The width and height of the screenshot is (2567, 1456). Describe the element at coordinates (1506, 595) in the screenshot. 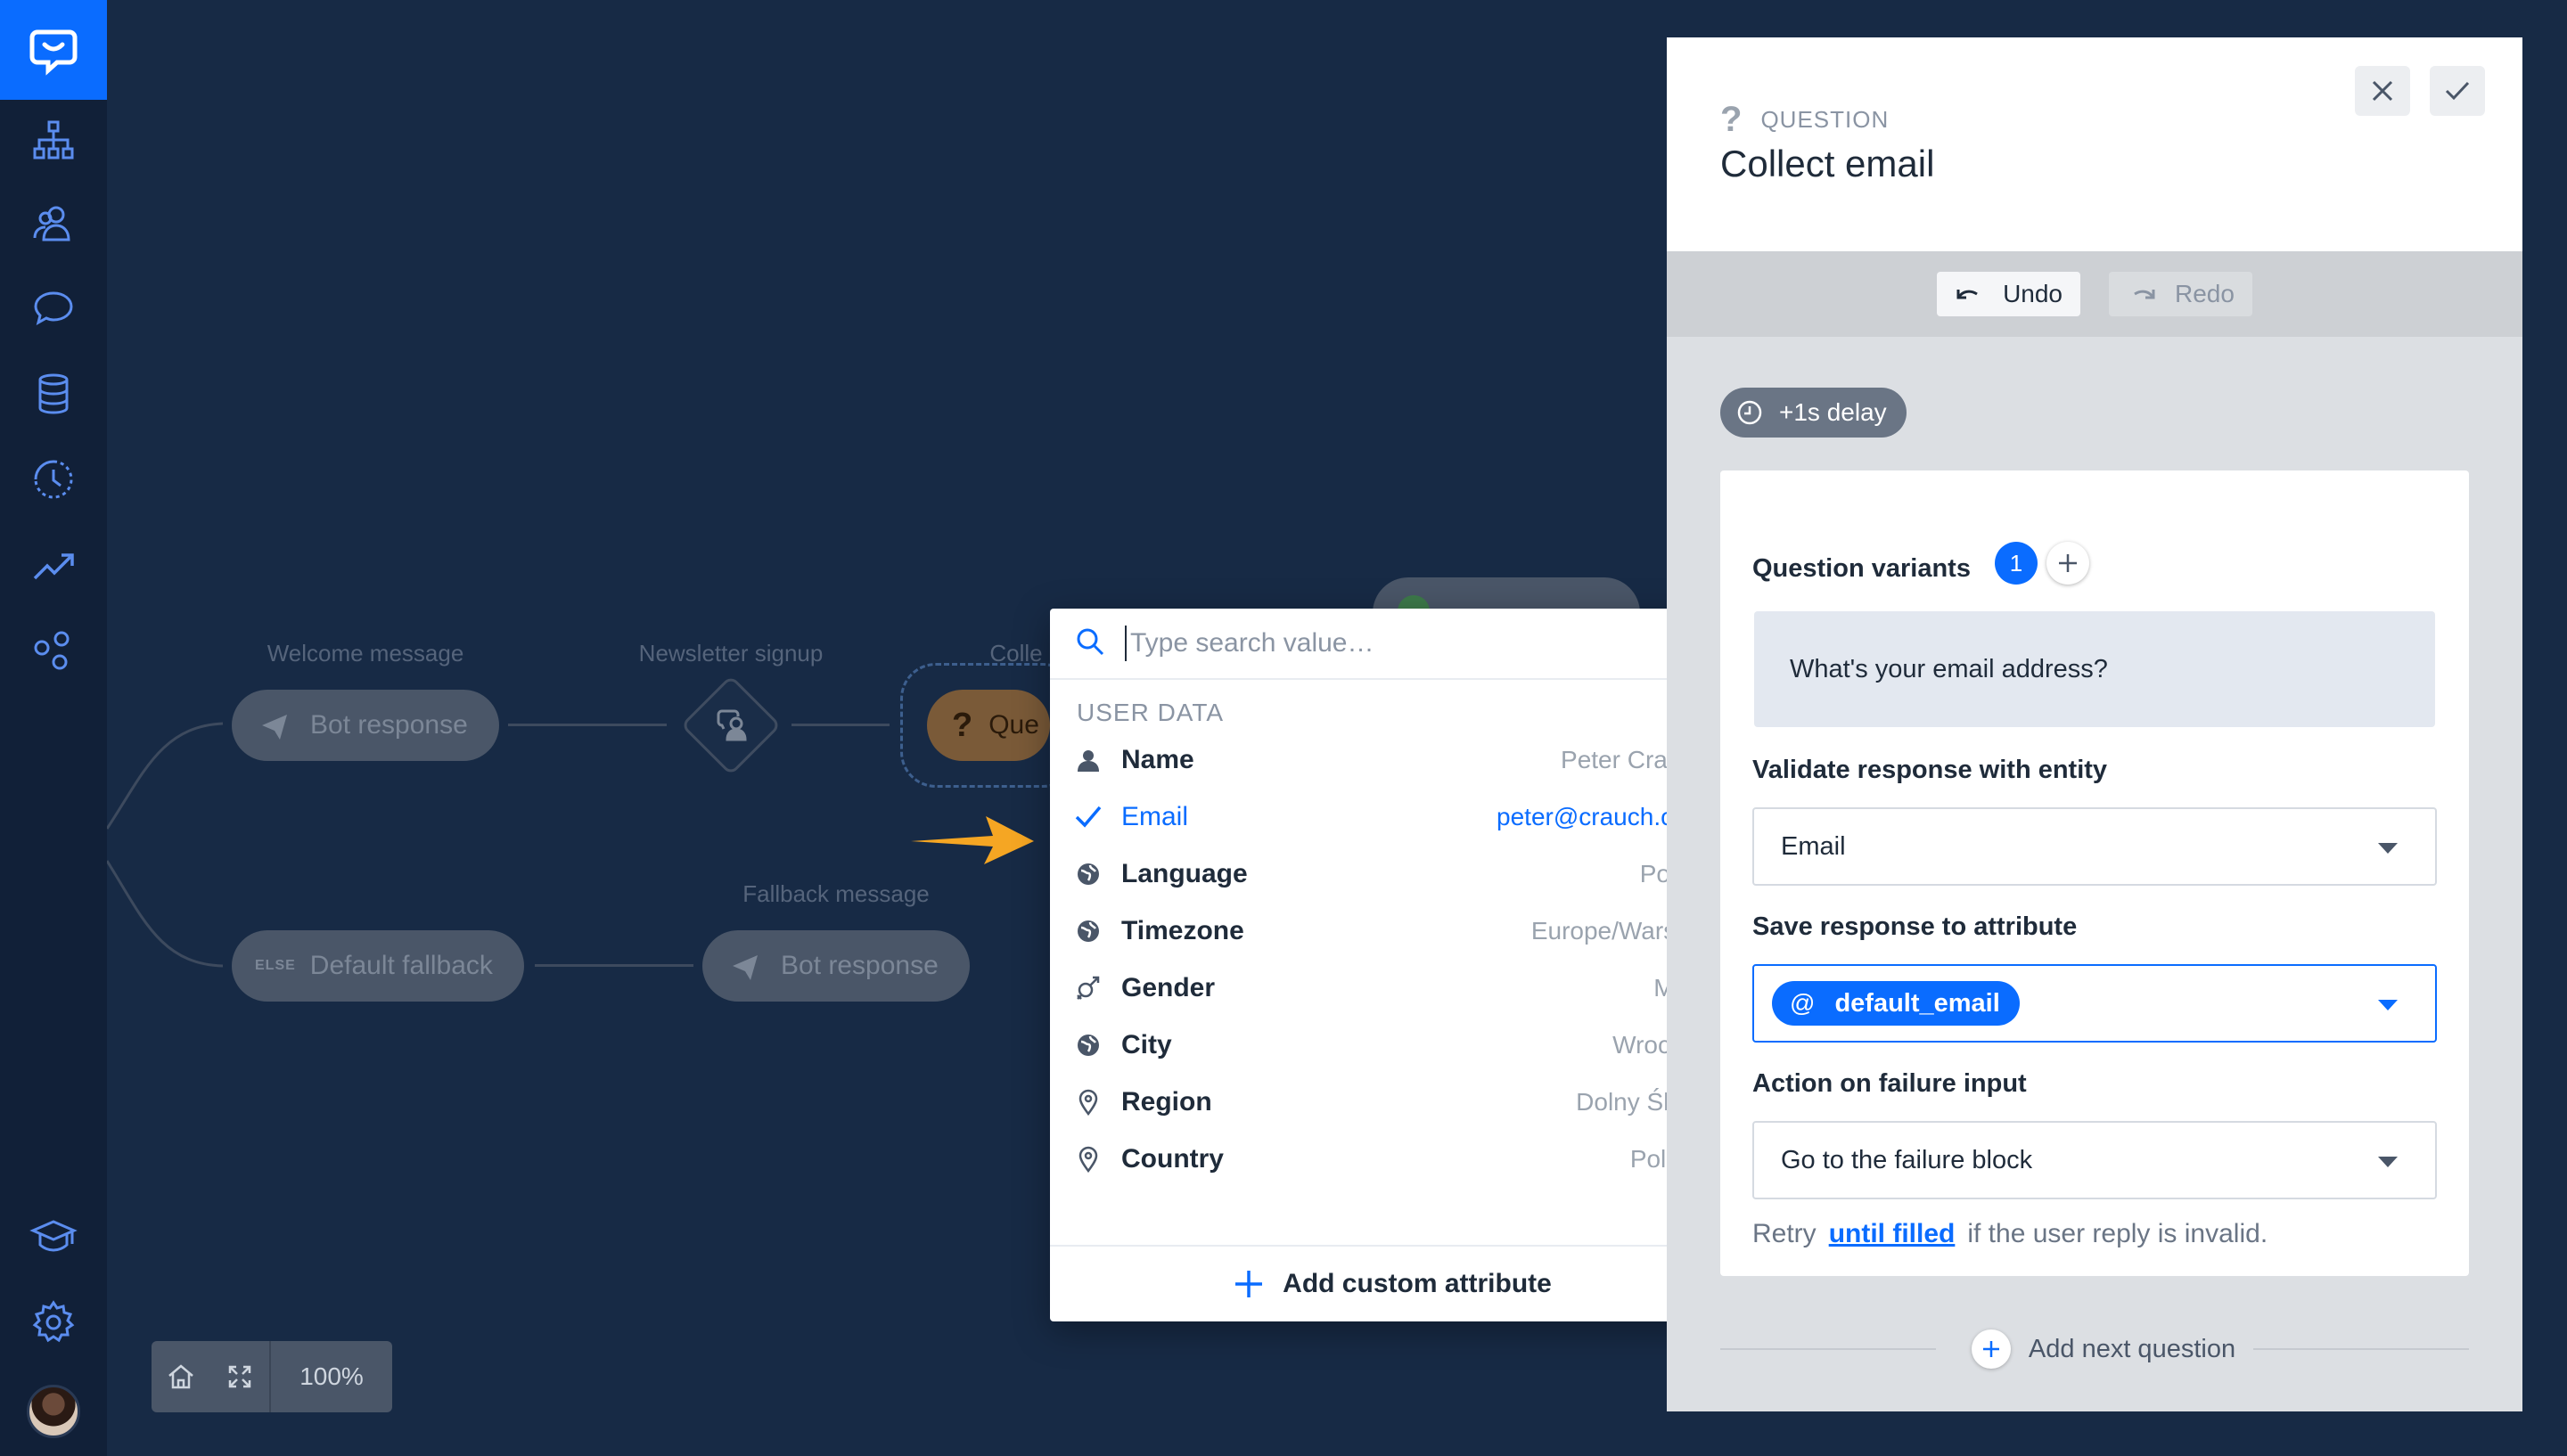

I see `next-node` at that location.